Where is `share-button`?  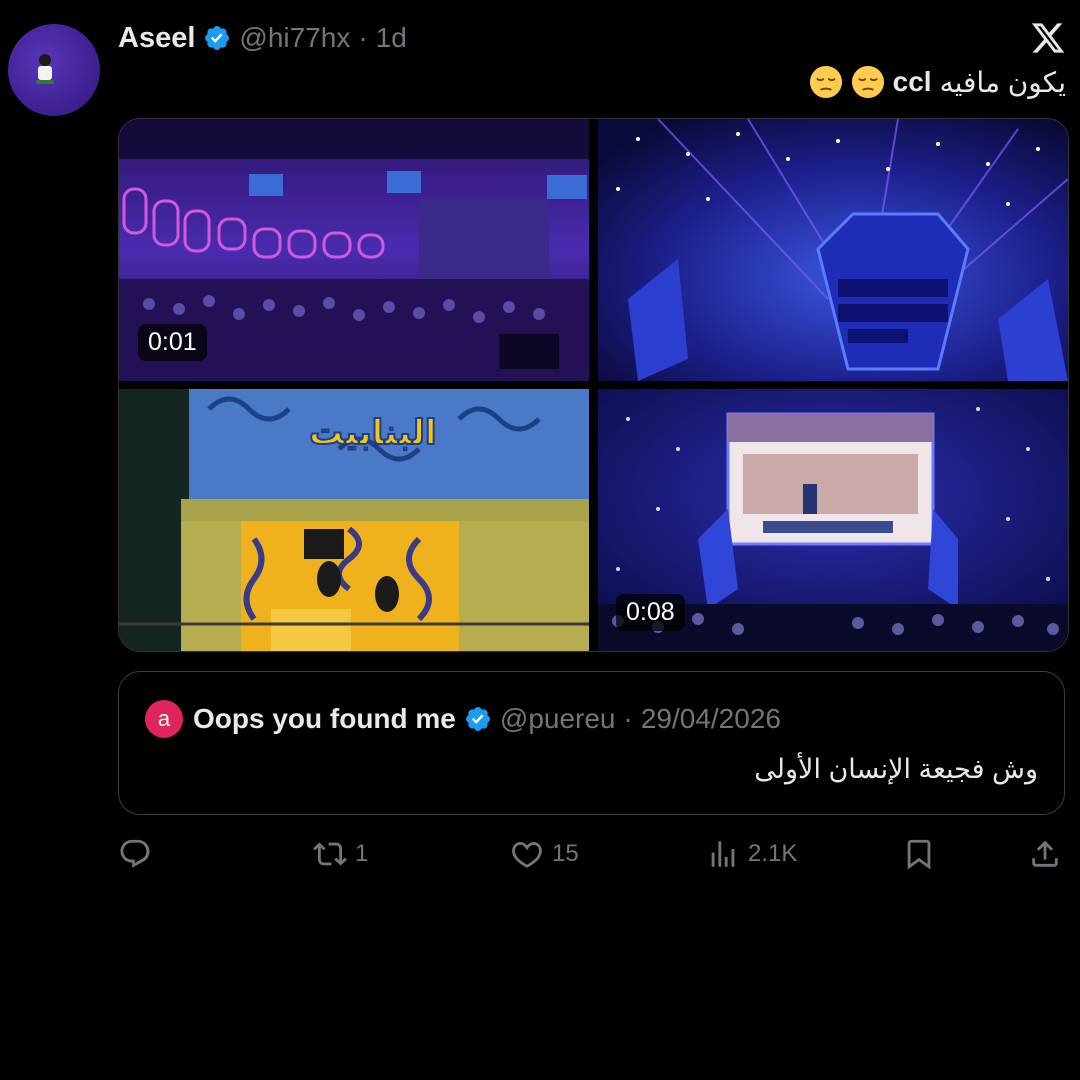
share-button is located at coordinates (1045, 854).